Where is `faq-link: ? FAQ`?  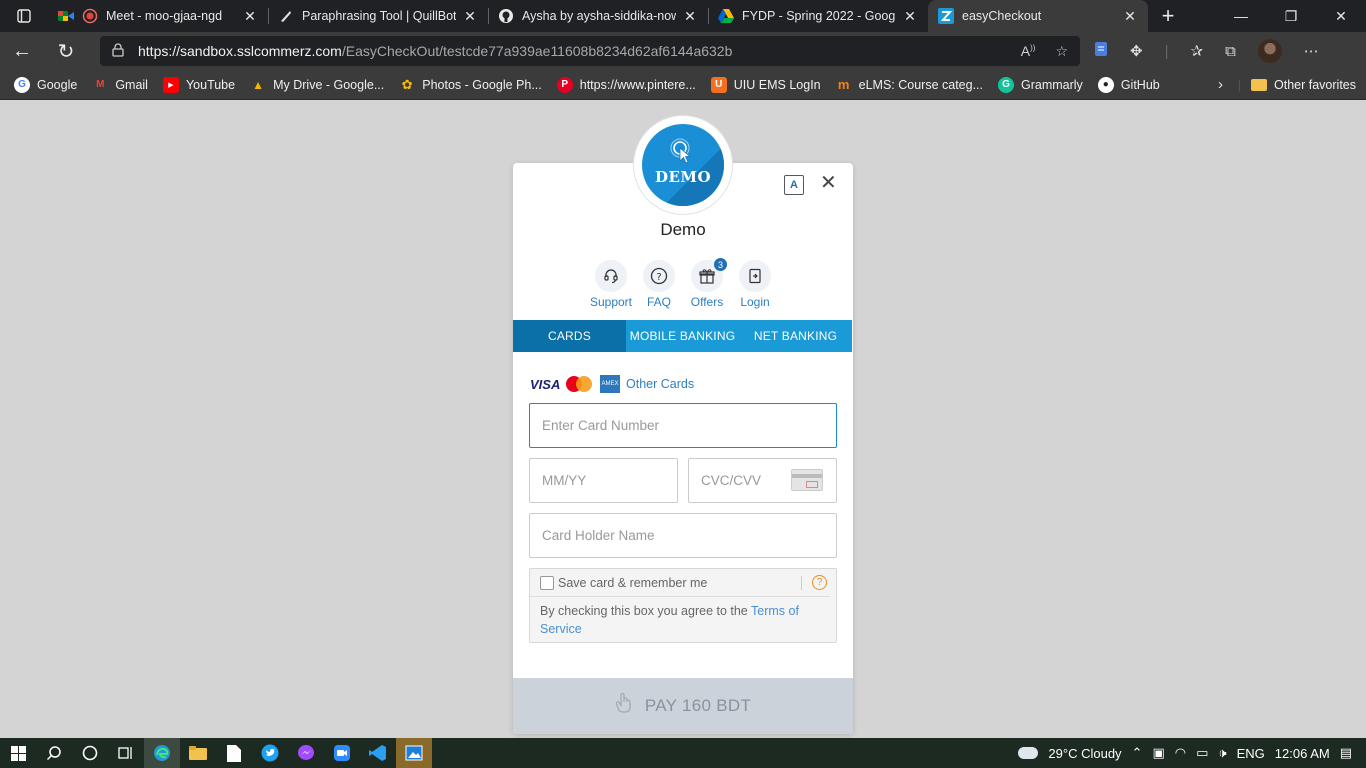
faq-link: ? FAQ is located at coordinates (659, 284).